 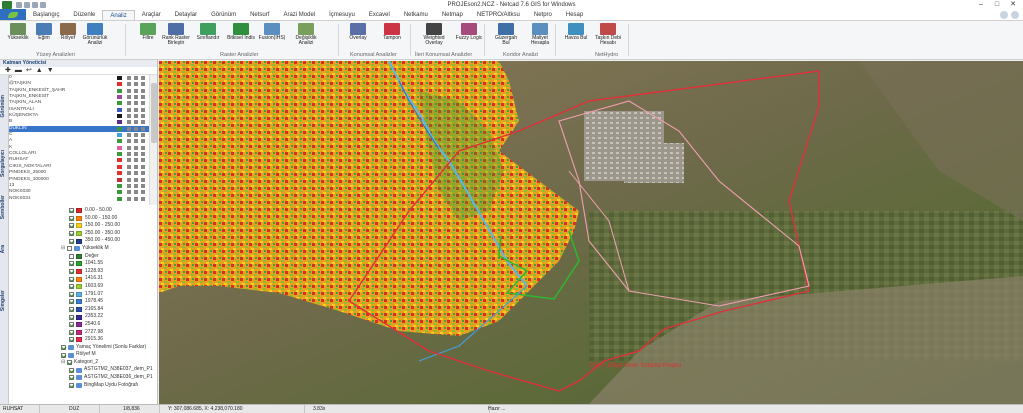 What do you see at coordinates (13, 14) in the screenshot?
I see `file-menu-button` at bounding box center [13, 14].